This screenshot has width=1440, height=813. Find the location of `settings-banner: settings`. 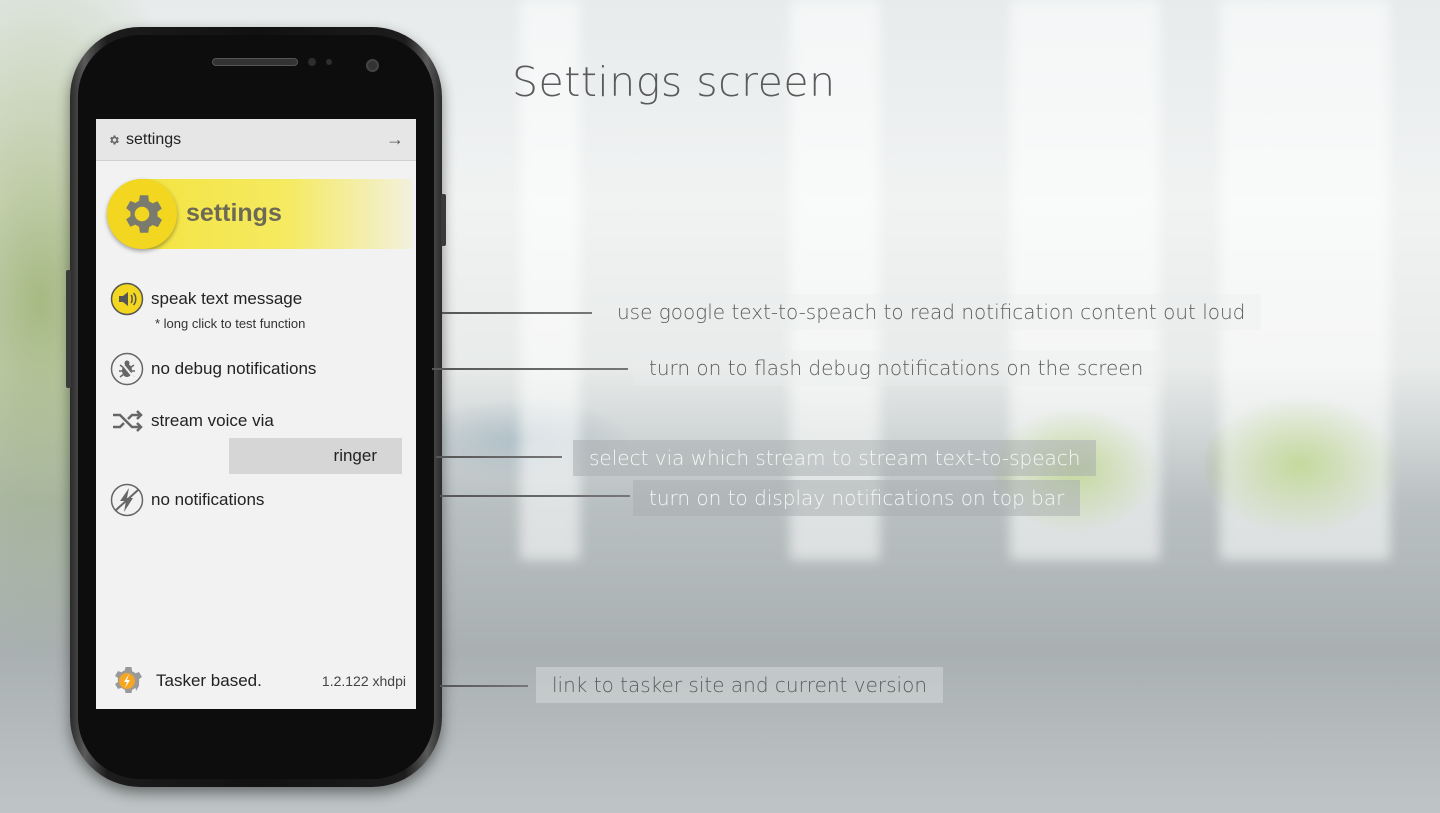

settings-banner: settings is located at coordinates (259, 214).